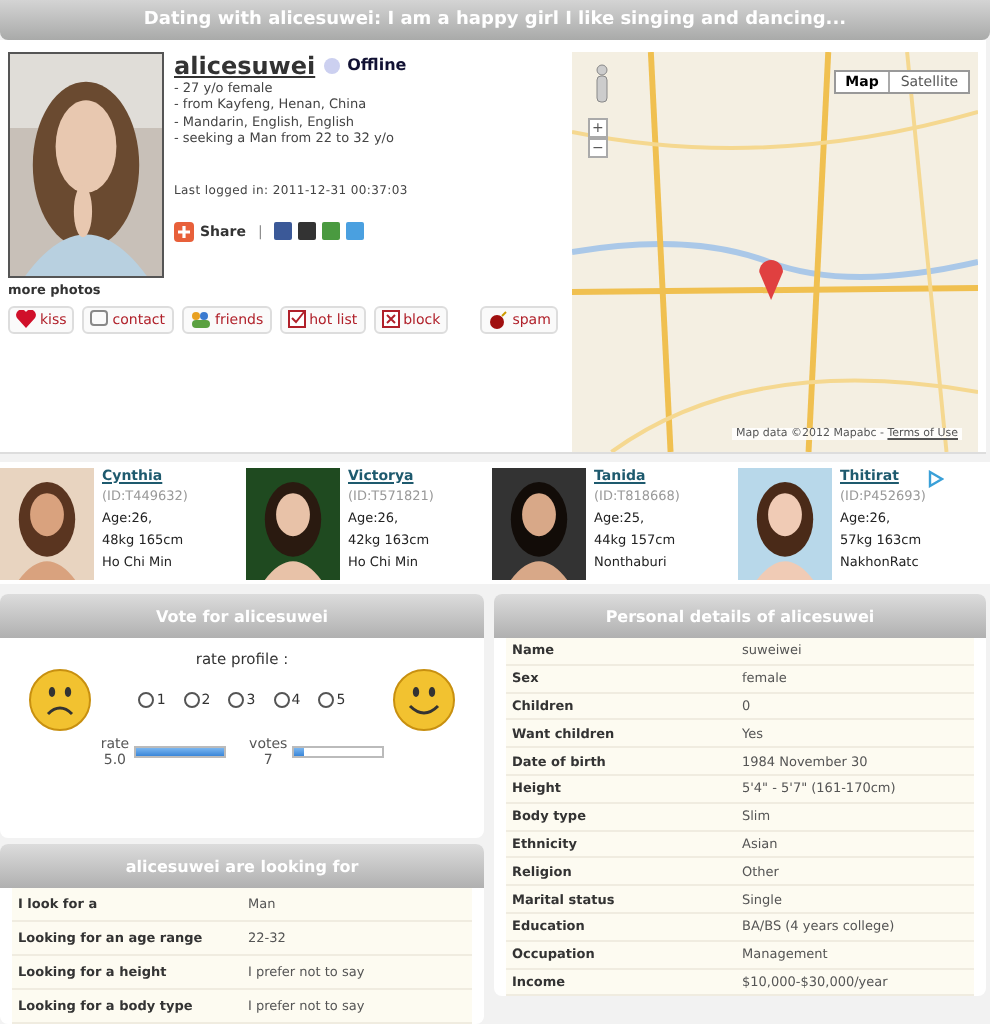 The height and width of the screenshot is (1024, 990). What do you see at coordinates (498, 319) in the screenshot?
I see `bomb-icon` at bounding box center [498, 319].